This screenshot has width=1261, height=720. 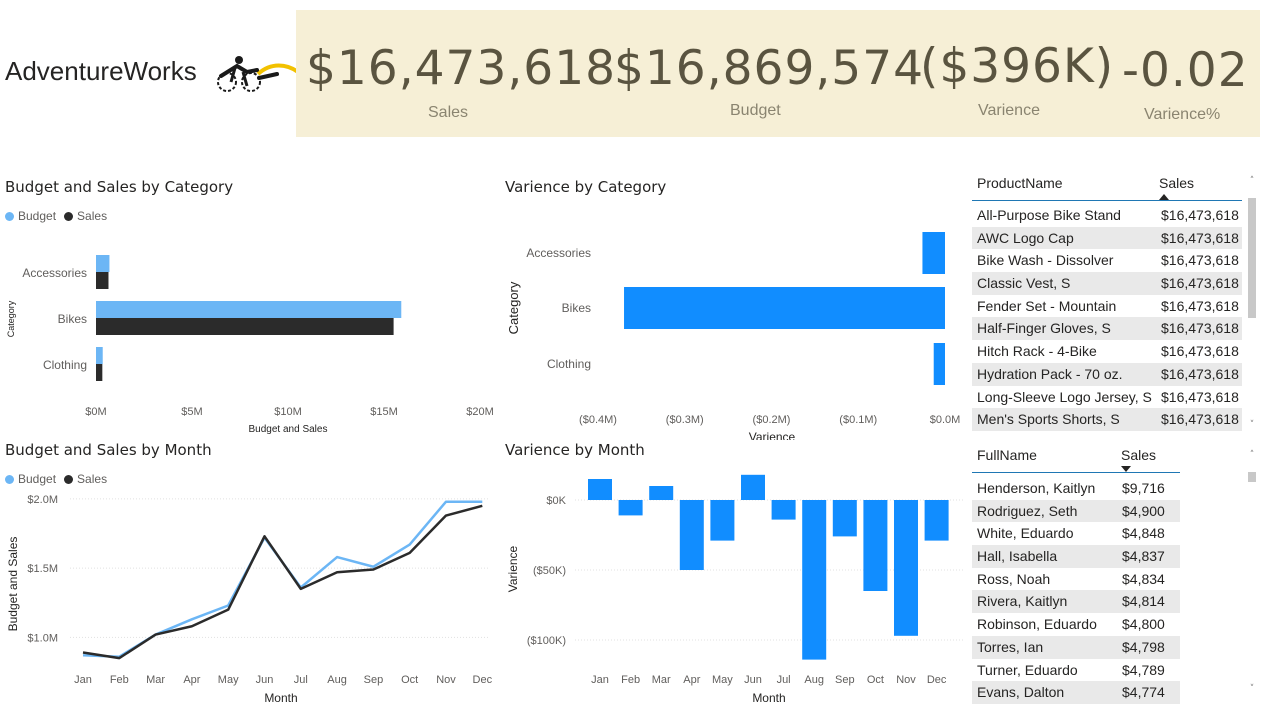 What do you see at coordinates (1107, 260) in the screenshot?
I see `table-row: Bike Wash - Dissolver $16,473,618` at bounding box center [1107, 260].